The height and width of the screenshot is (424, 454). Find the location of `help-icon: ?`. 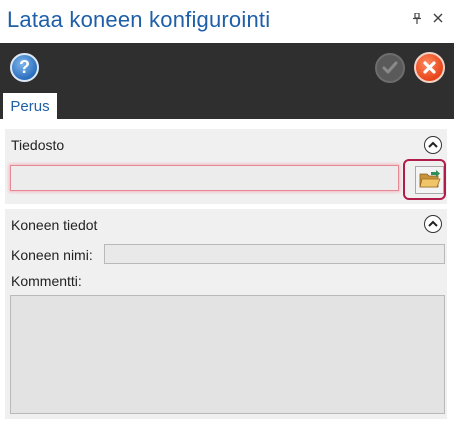

help-icon: ? is located at coordinates (24, 67).